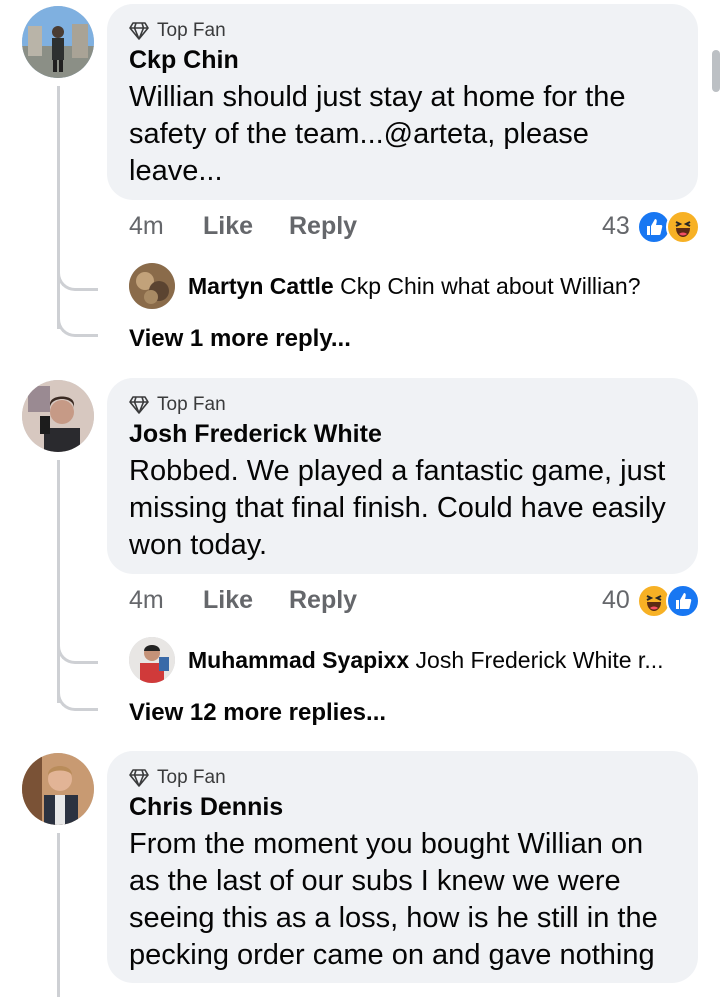 The width and height of the screenshot is (720, 997). Describe the element at coordinates (375, 881) in the screenshot. I see `comment-text-line: as the last of our subs I knew we were` at that location.